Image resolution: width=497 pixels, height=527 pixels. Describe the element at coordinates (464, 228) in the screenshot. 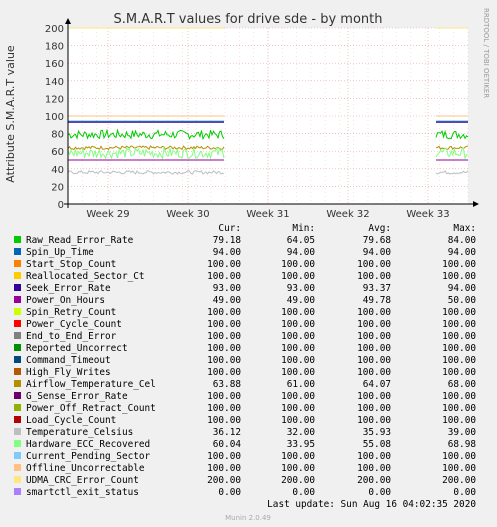

I see `legend-header-max: Max:` at that location.